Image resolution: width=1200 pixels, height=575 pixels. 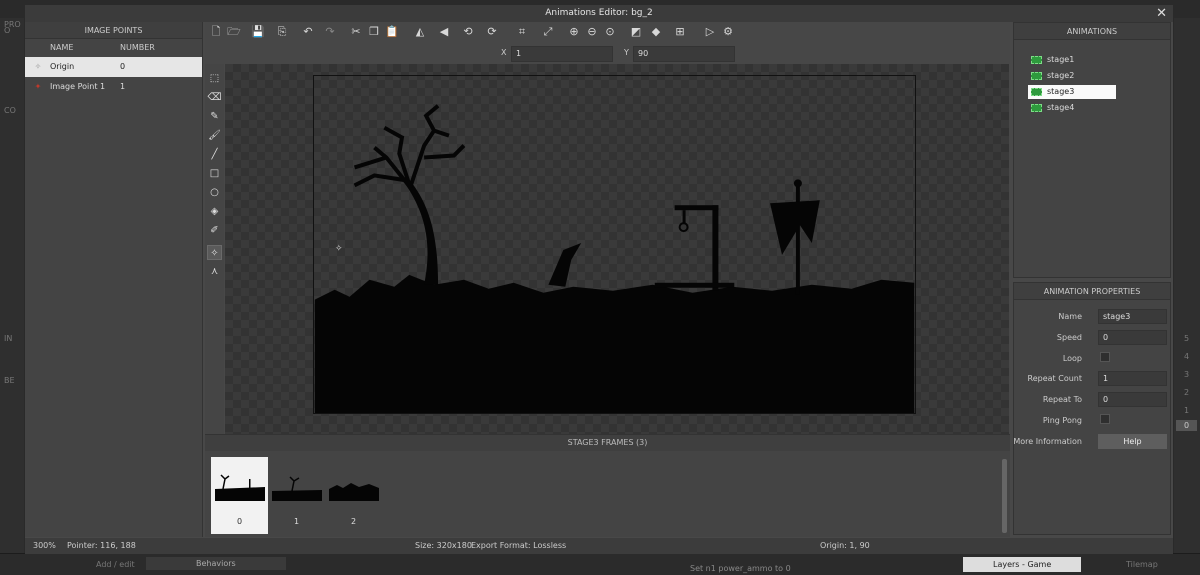 What do you see at coordinates (214, 135) in the screenshot?
I see `brush-icon: 🖌` at bounding box center [214, 135].